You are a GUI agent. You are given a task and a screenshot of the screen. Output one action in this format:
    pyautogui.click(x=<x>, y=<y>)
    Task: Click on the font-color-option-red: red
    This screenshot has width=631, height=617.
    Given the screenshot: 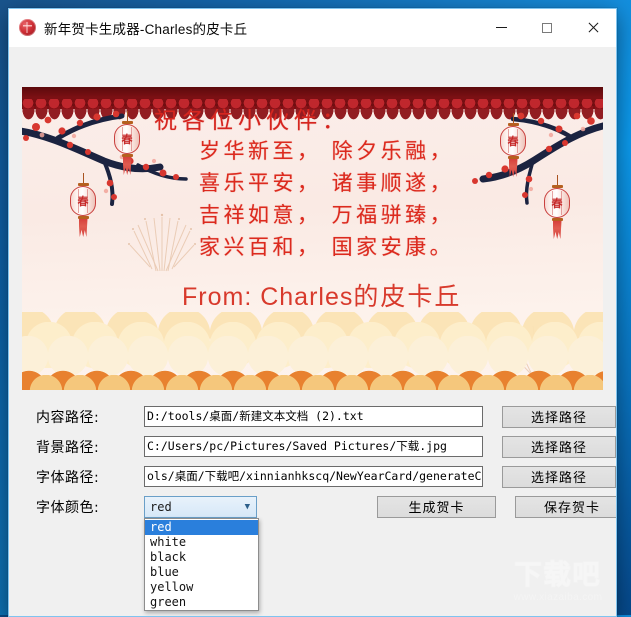 What is the action you would take?
    pyautogui.click(x=201, y=527)
    